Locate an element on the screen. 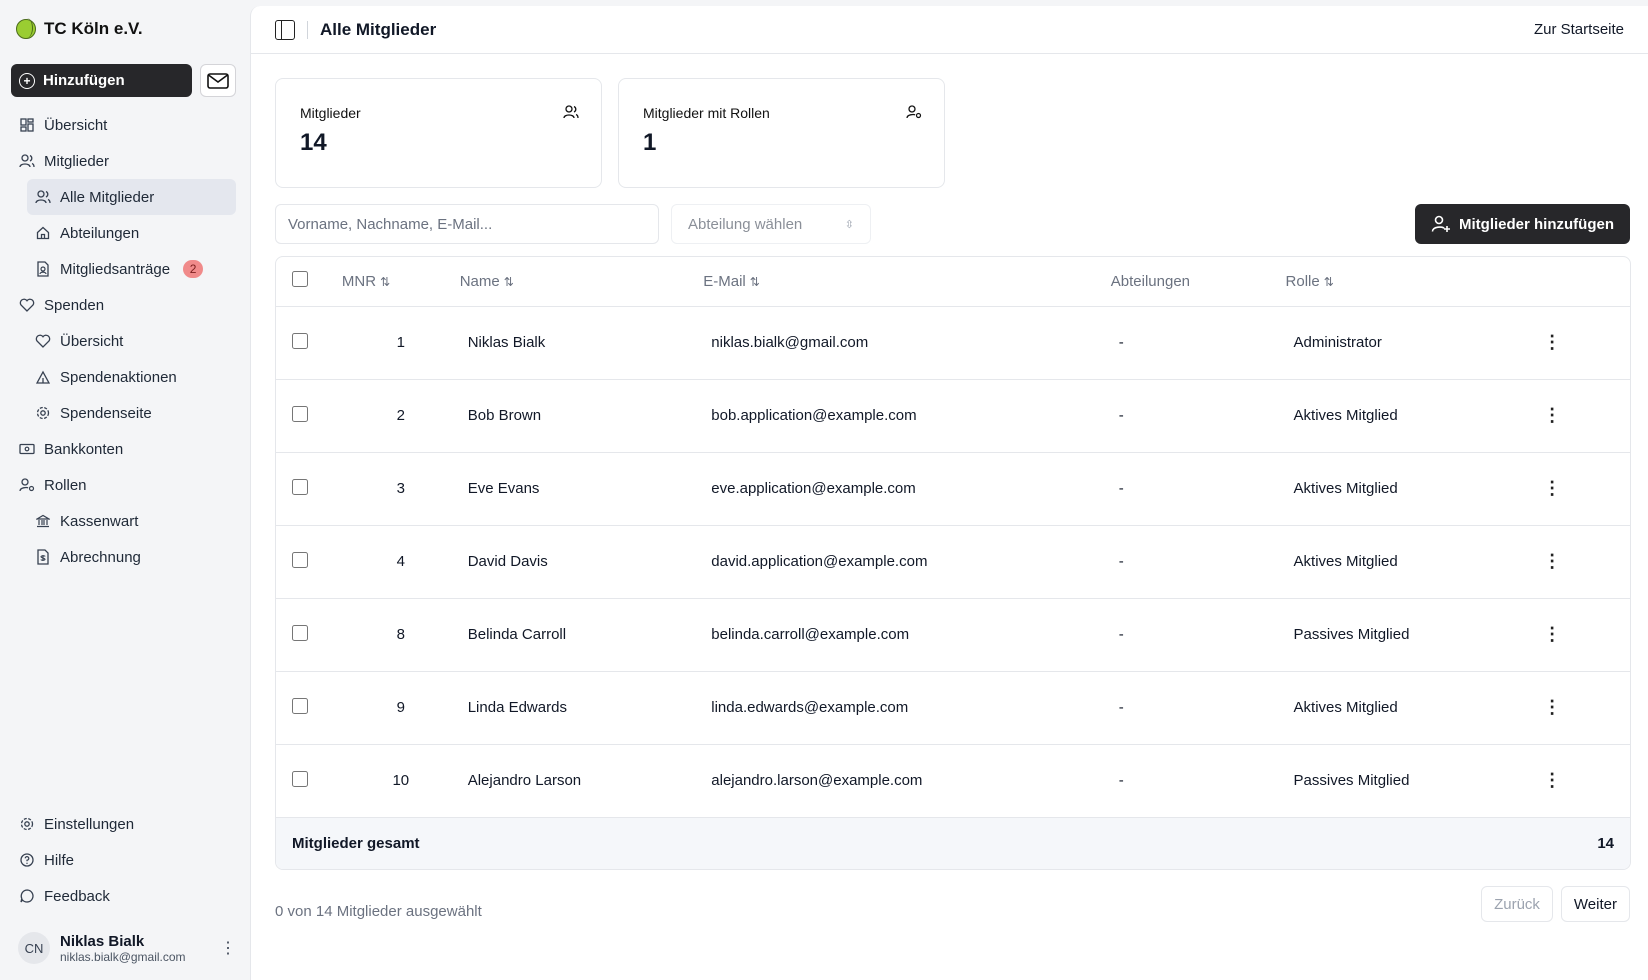  cell-name: Alejandro Larson is located at coordinates (524, 780).